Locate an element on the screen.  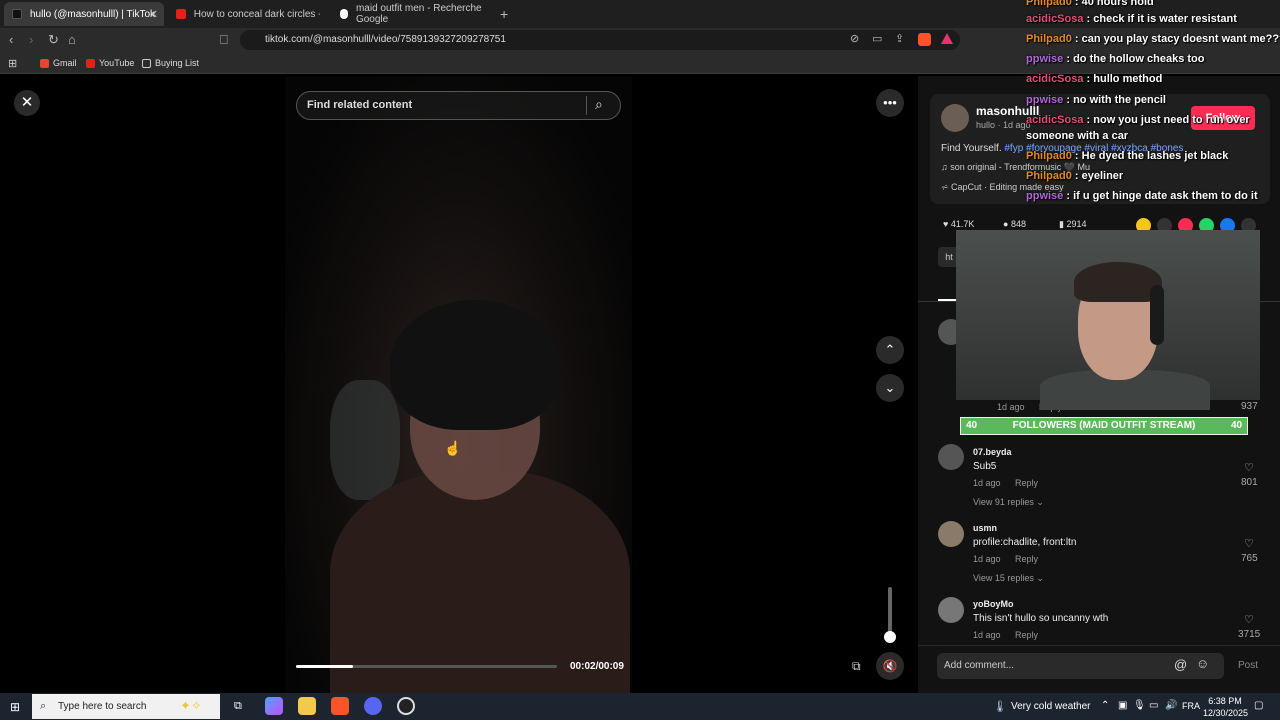
chat-text: someone with a car is located at coordinates (1077, 136).